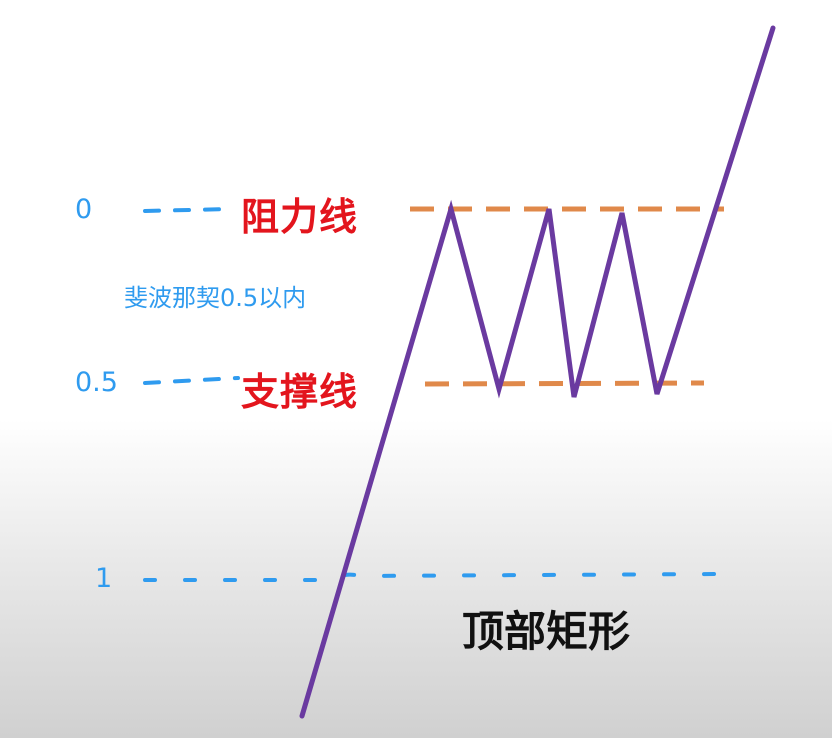 This screenshot has height=738, width=832. Describe the element at coordinates (546, 631) in the screenshot. I see `diagram-title: 顶部矩形` at that location.